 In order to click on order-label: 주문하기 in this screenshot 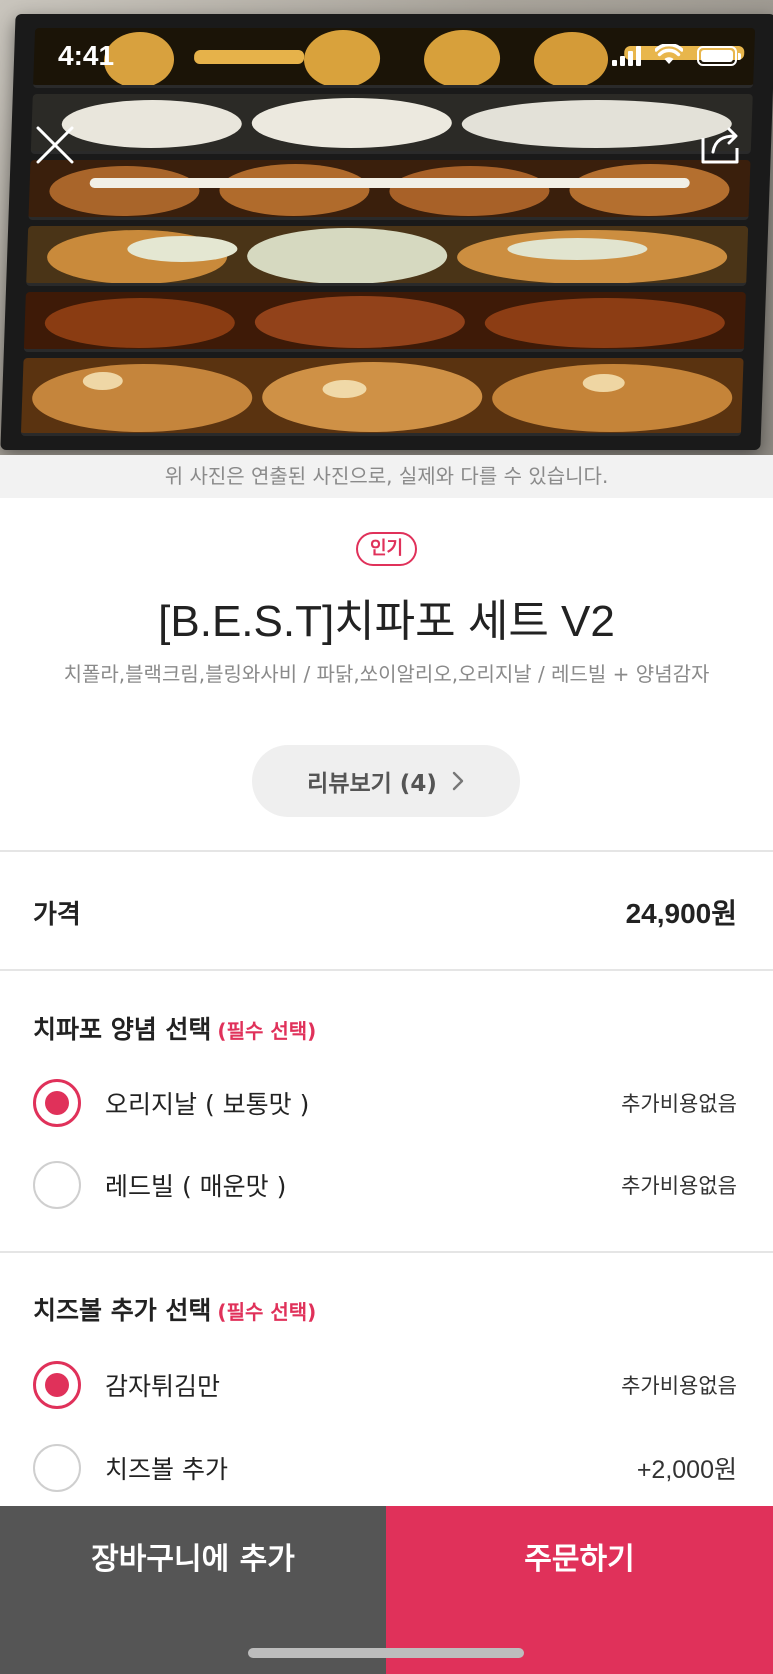, I will do `click(579, 1559)`.